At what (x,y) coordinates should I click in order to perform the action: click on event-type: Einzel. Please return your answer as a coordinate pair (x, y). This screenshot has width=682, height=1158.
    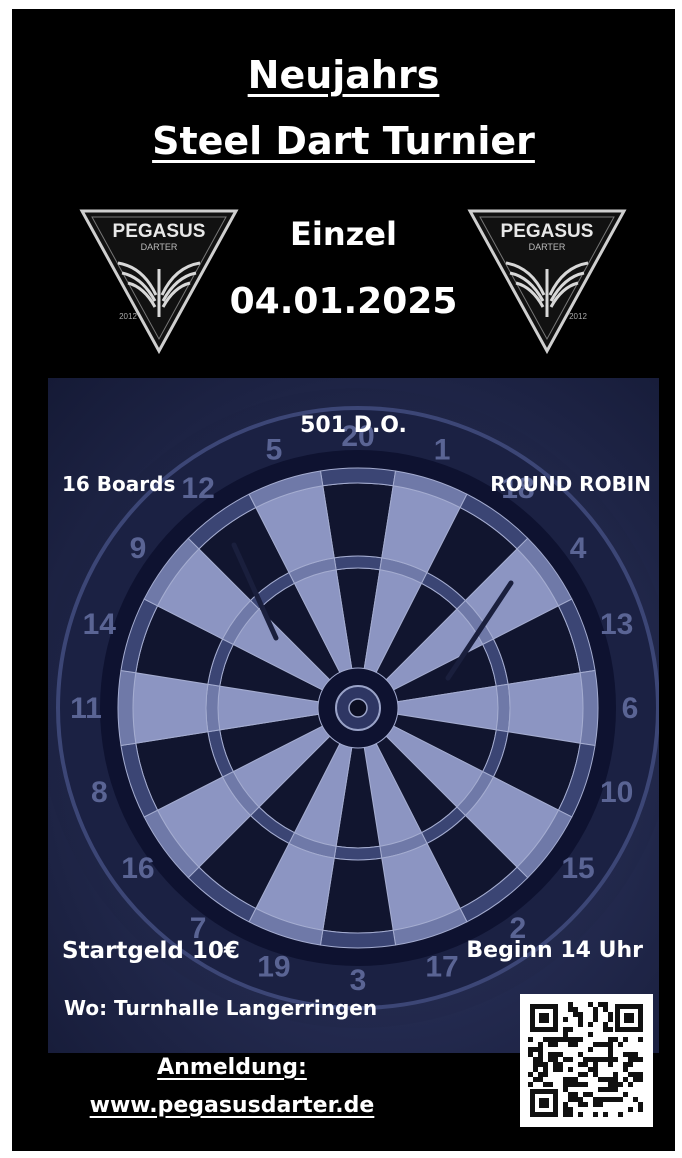
    Looking at the image, I should click on (343, 234).